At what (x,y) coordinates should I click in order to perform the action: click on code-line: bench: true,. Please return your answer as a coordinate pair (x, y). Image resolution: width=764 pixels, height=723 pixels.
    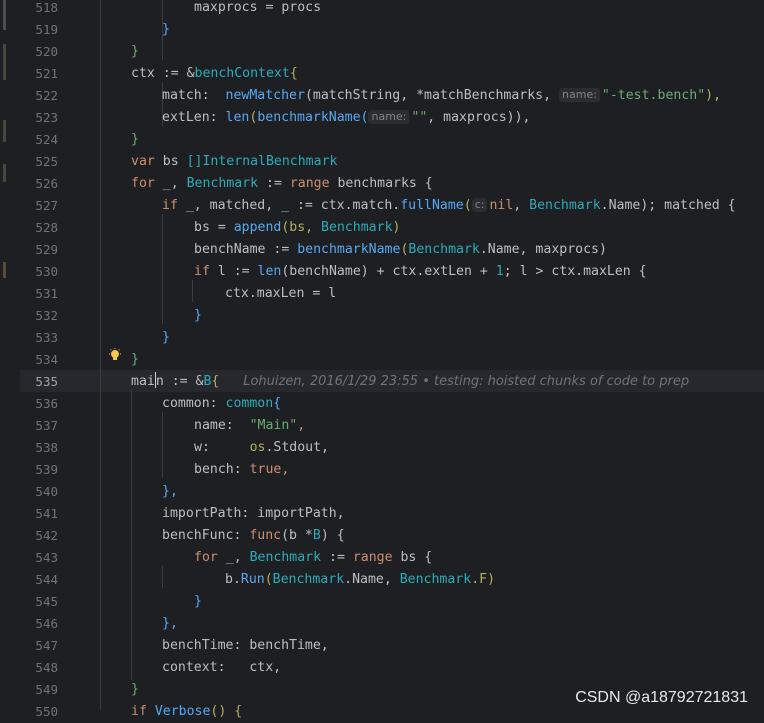
    Looking at the image, I should click on (241, 470).